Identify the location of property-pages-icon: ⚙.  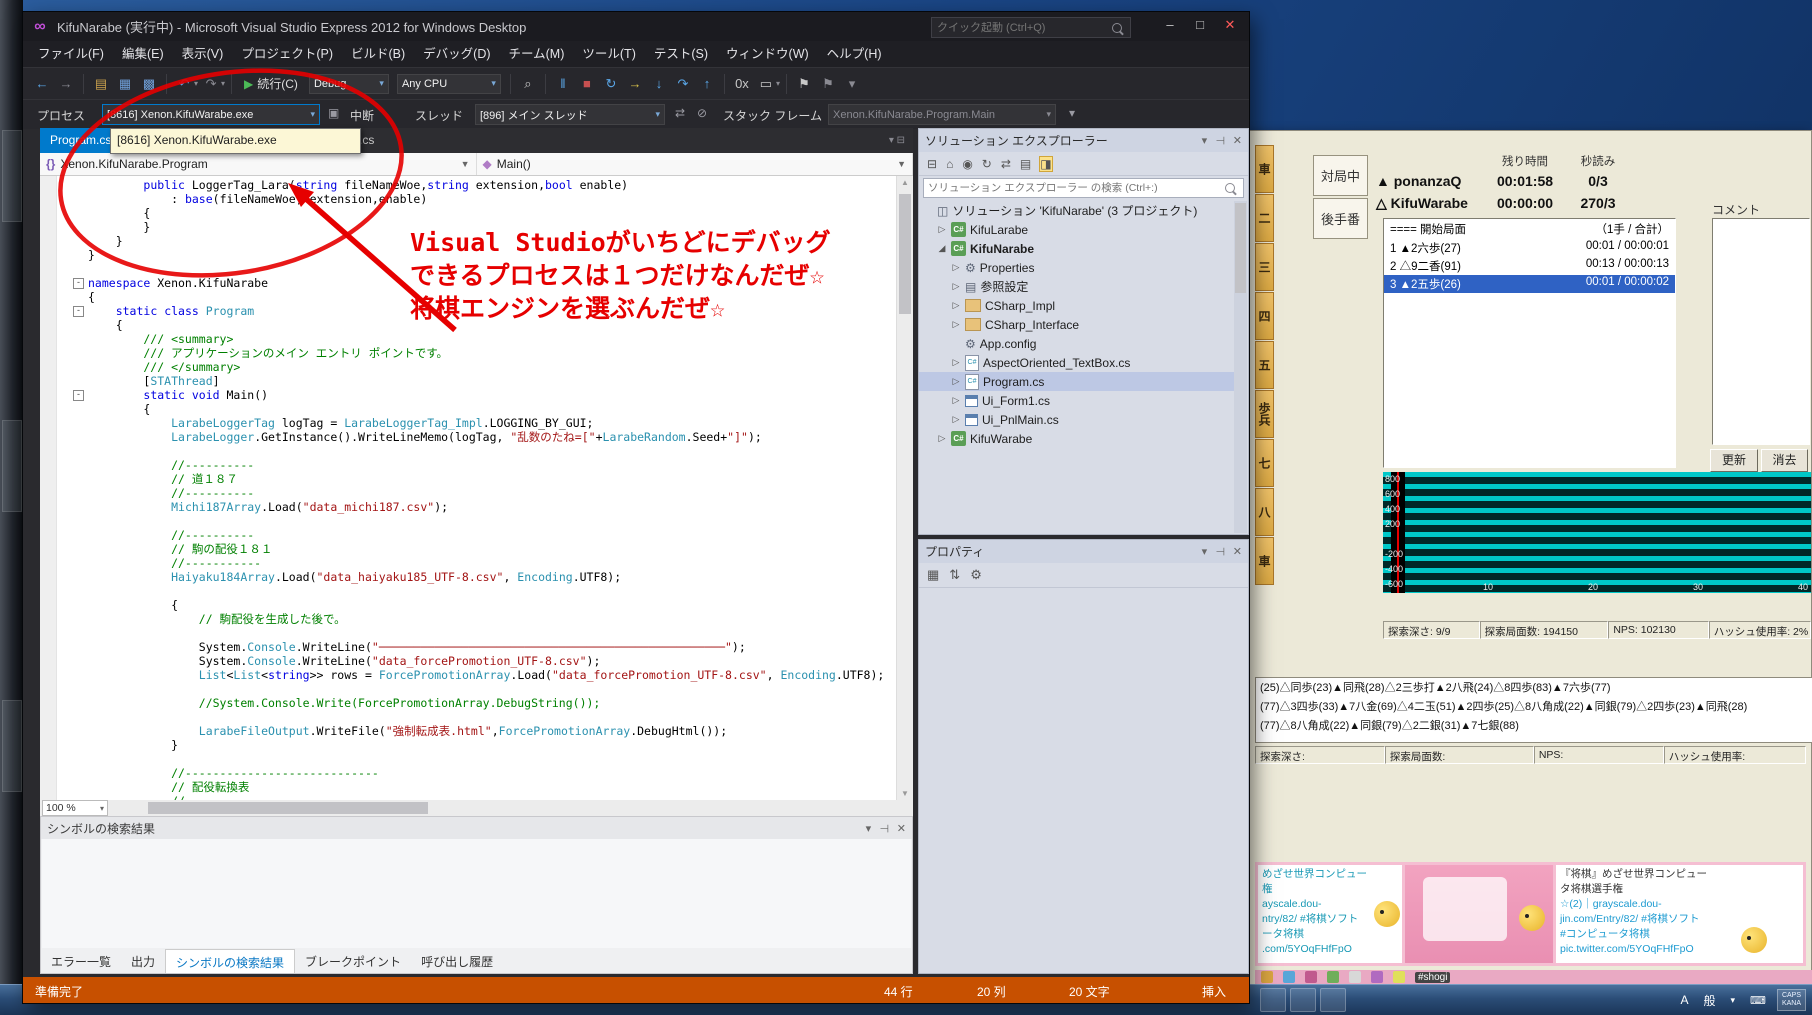
(976, 575).